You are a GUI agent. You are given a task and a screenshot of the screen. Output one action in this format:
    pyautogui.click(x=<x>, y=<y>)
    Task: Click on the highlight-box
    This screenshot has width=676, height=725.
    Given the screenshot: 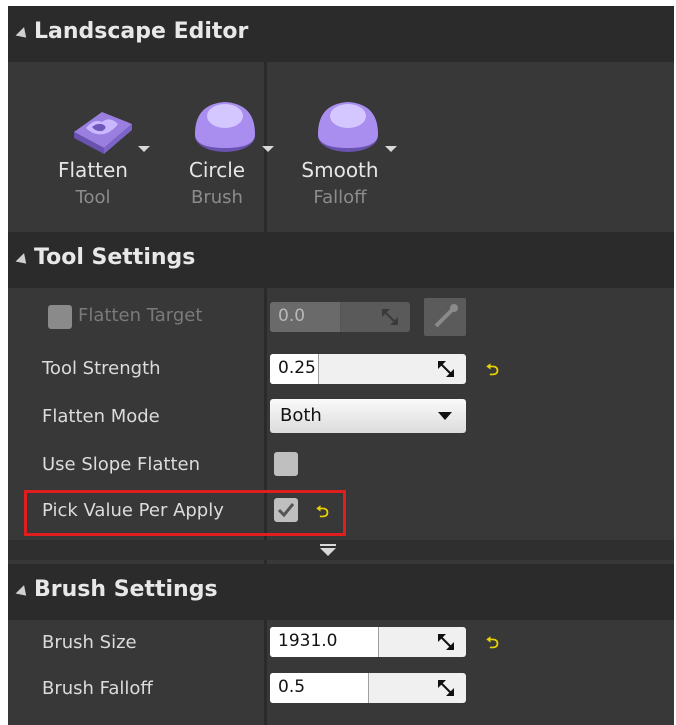 What is the action you would take?
    pyautogui.click(x=185, y=513)
    